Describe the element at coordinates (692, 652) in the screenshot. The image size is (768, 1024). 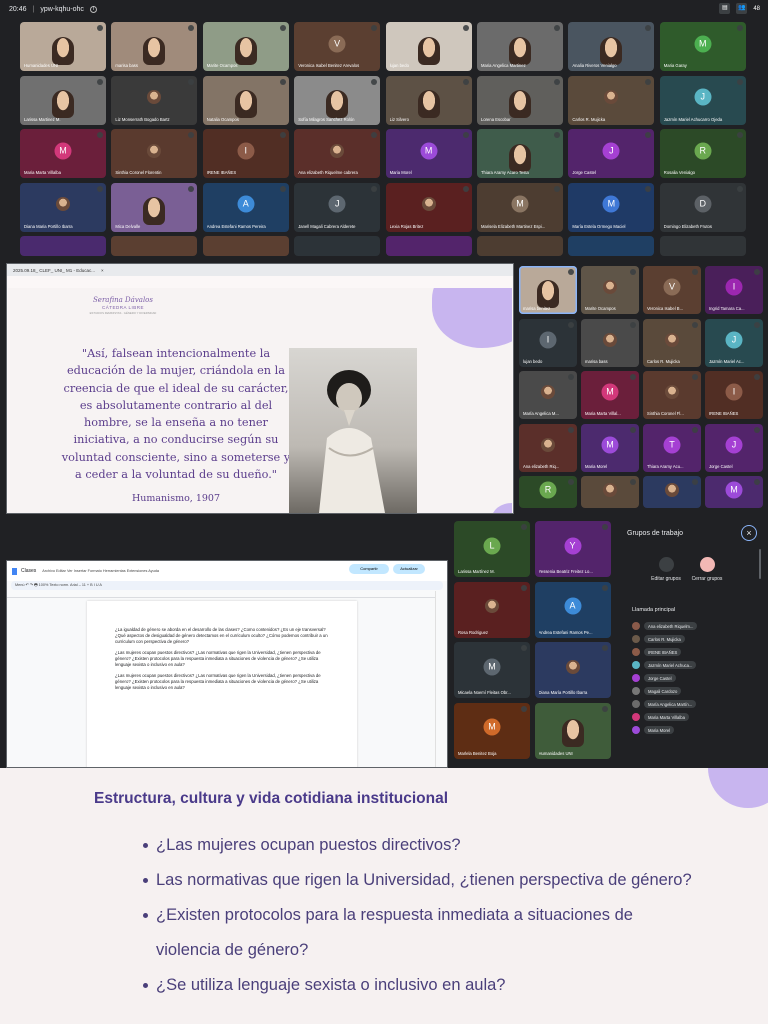
I see `main-call-participant: IRENE IBAÑES` at that location.